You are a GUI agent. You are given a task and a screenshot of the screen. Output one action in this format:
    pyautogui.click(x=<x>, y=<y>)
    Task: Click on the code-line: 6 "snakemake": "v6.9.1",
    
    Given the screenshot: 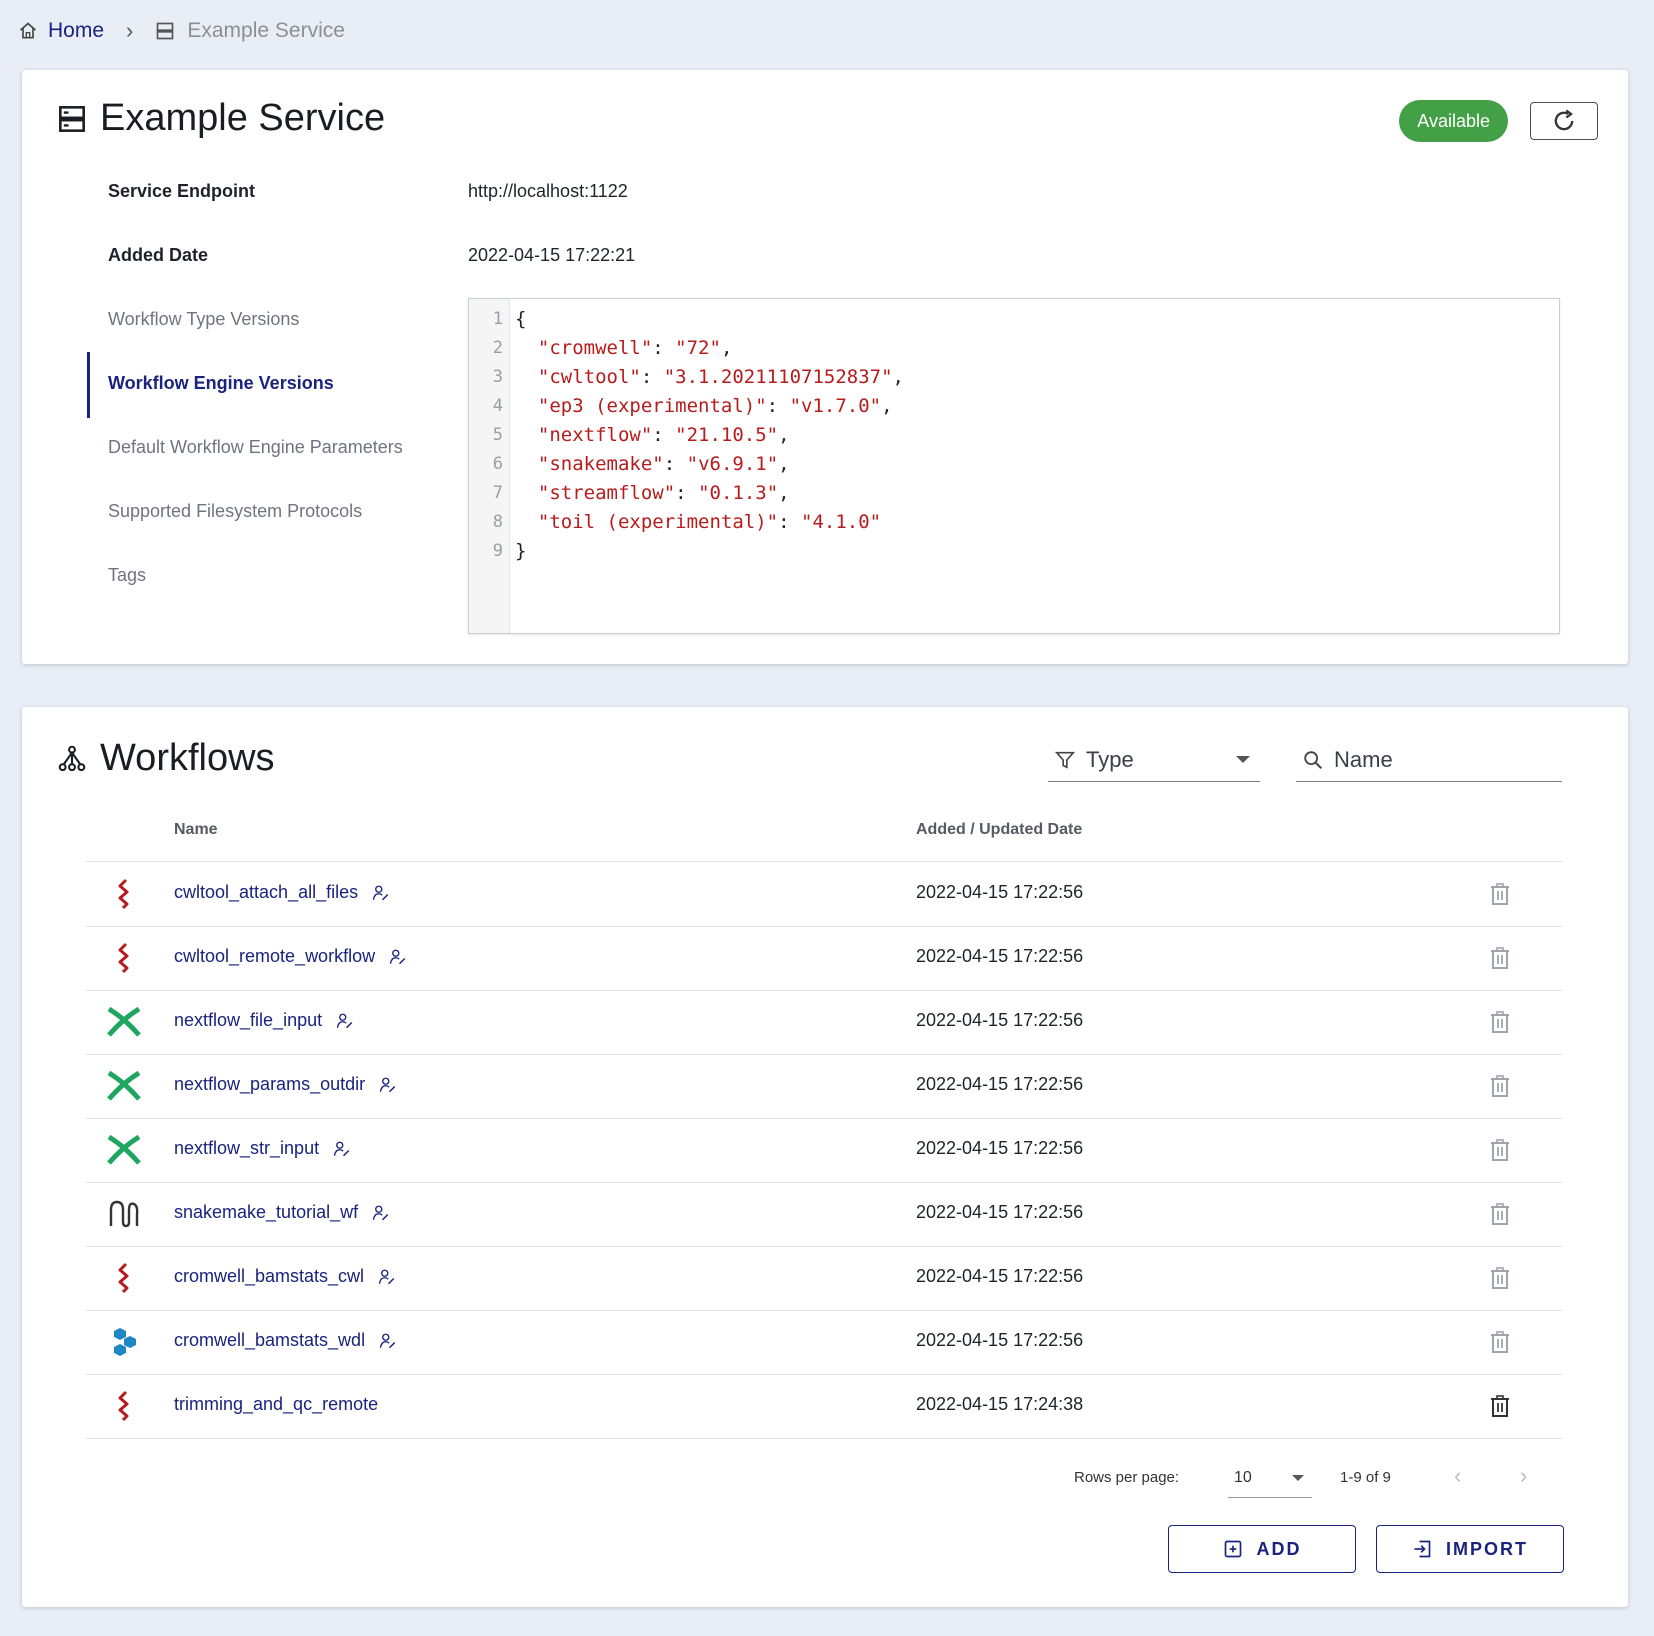 What is the action you would take?
    pyautogui.click(x=1014, y=464)
    